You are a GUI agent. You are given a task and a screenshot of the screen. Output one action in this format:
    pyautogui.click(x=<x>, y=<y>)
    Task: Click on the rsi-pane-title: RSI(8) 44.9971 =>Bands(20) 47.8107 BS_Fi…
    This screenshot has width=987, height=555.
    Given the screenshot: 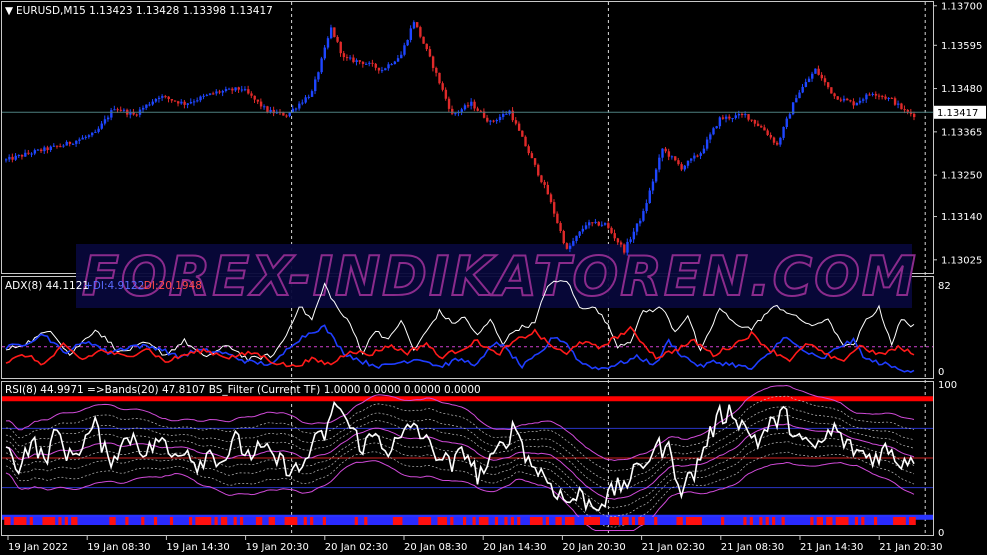 What is the action you would take?
    pyautogui.click(x=243, y=390)
    